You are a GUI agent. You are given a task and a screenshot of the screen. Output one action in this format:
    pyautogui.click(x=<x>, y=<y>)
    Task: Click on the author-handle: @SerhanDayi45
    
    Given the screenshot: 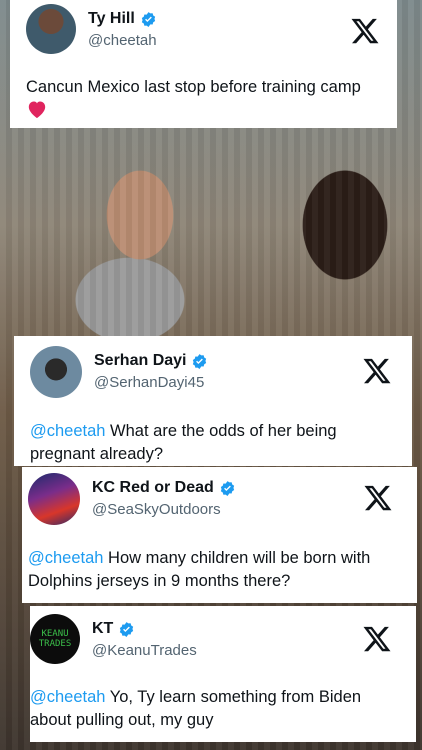 What is the action you would take?
    pyautogui.click(x=149, y=382)
    